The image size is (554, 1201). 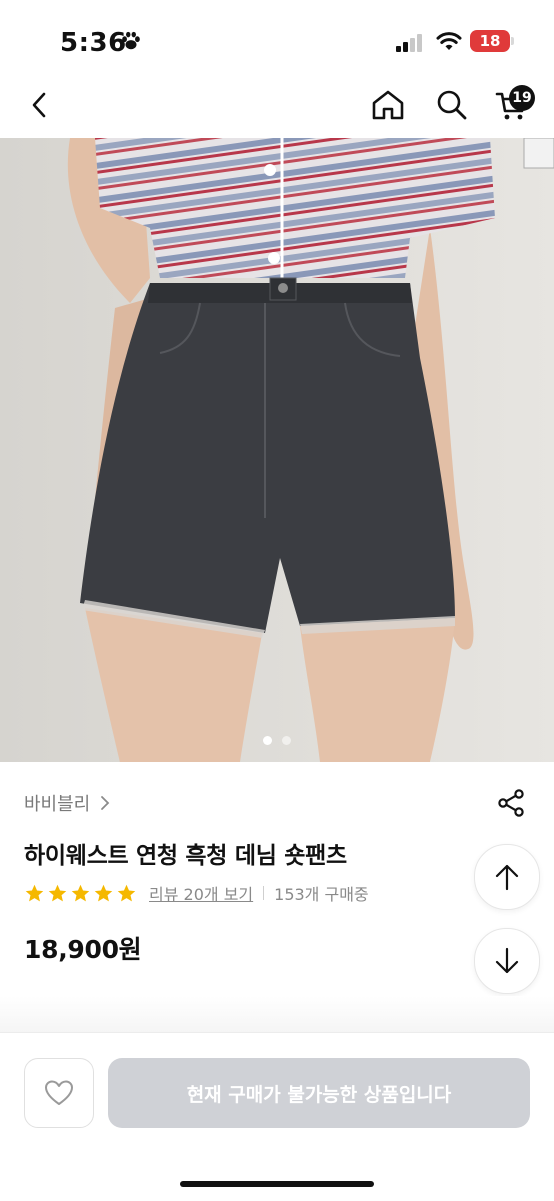 I want to click on back-button, so click(x=40, y=105).